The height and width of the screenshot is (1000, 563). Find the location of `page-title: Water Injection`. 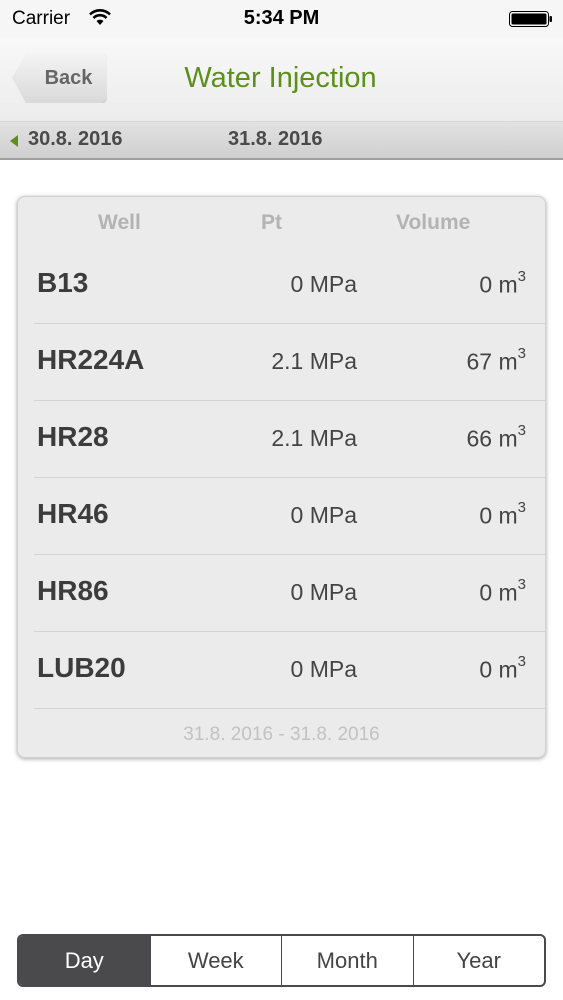

page-title: Water Injection is located at coordinates (281, 78).